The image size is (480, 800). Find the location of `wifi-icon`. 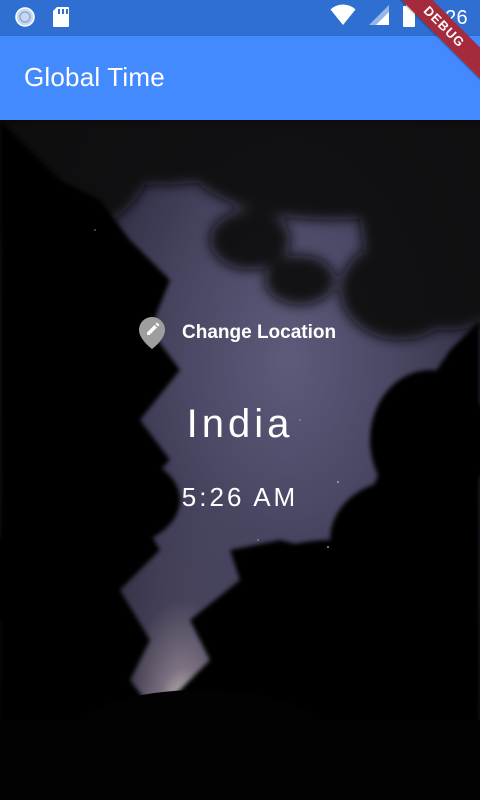

wifi-icon is located at coordinates (343, 18).